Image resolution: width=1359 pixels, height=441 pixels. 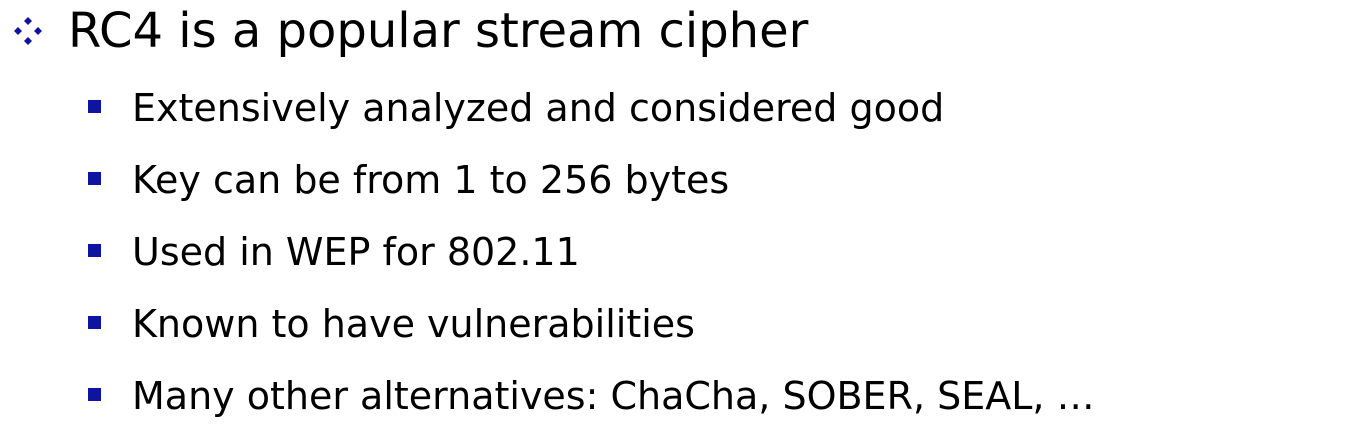 I want to click on sub-bullet-text: Used in WEP for 802.11, so click(x=356, y=252).